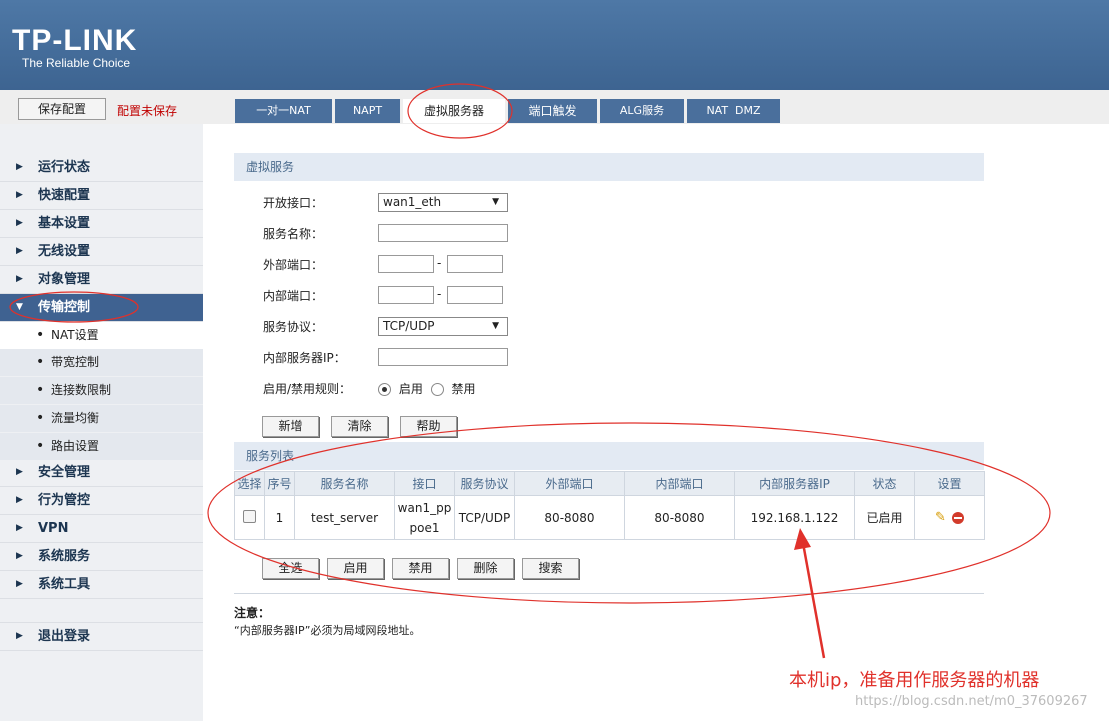 This screenshot has width=1109, height=721. What do you see at coordinates (733, 111) in the screenshot?
I see `tab-nat-dmz: NAT DMZ` at bounding box center [733, 111].